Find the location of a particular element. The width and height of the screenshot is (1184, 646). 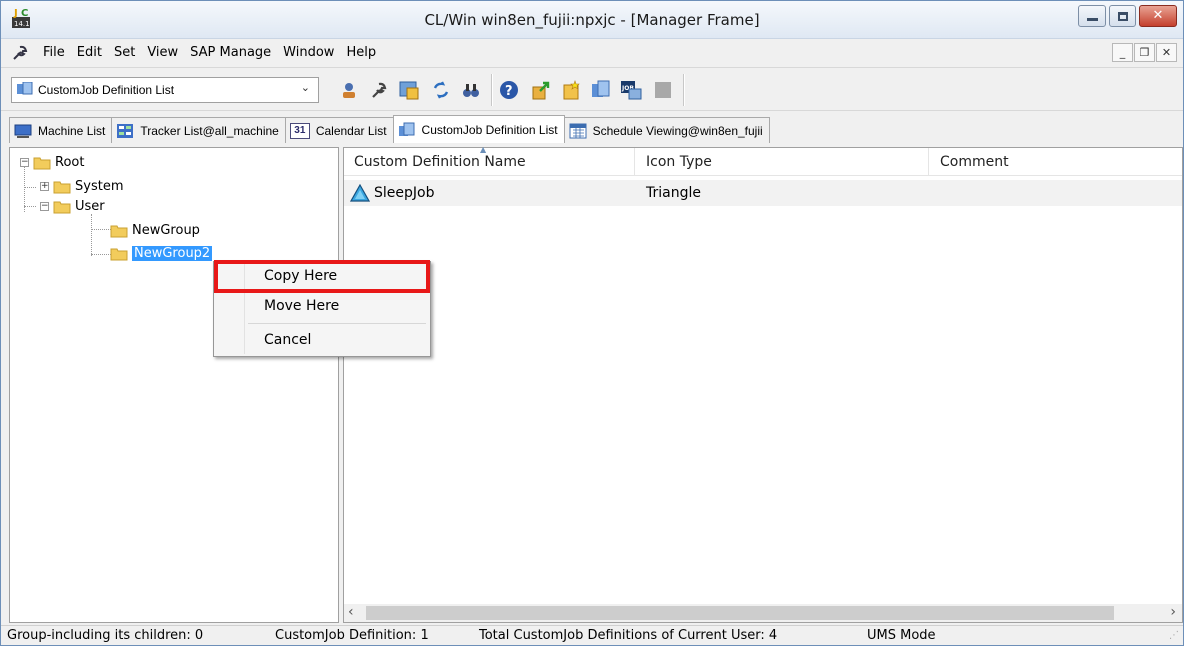

tree-label: NewGroup is located at coordinates (166, 230).